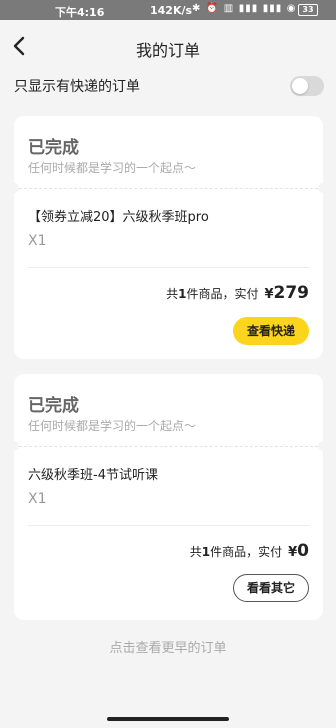 Image resolution: width=336 pixels, height=728 pixels. What do you see at coordinates (206, 552) in the screenshot?
I see `item-count: 1` at bounding box center [206, 552].